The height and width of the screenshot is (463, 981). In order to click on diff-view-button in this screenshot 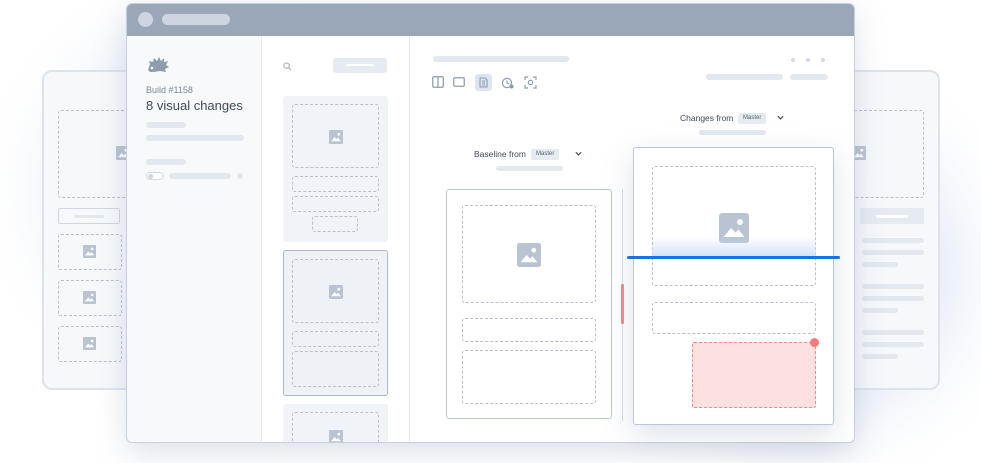, I will do `click(483, 82)`.